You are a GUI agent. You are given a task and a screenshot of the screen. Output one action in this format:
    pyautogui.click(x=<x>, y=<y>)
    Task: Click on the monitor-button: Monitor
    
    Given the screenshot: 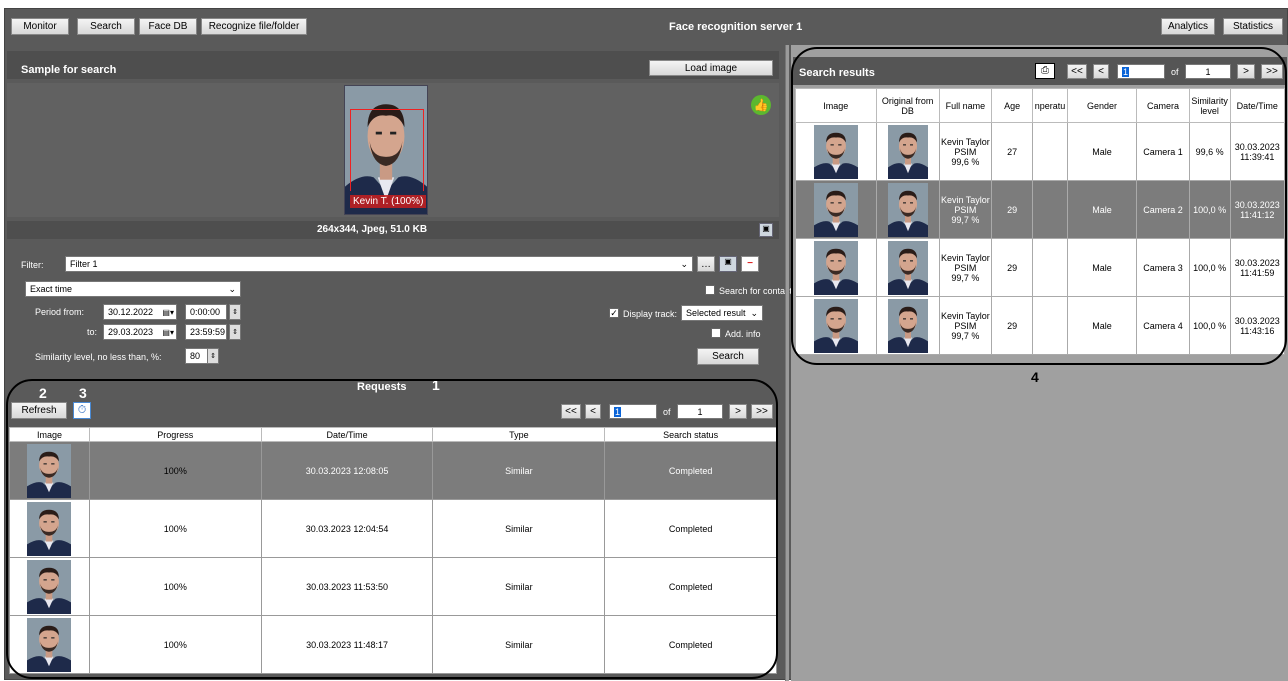 What is the action you would take?
    pyautogui.click(x=40, y=26)
    